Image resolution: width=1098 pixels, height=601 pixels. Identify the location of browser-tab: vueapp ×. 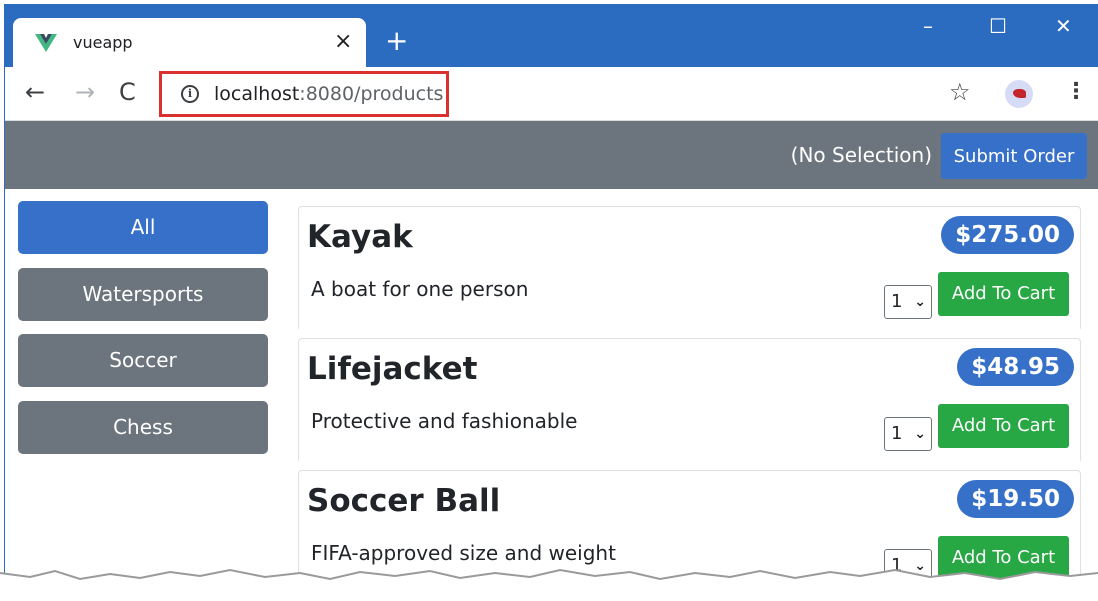
(189, 43).